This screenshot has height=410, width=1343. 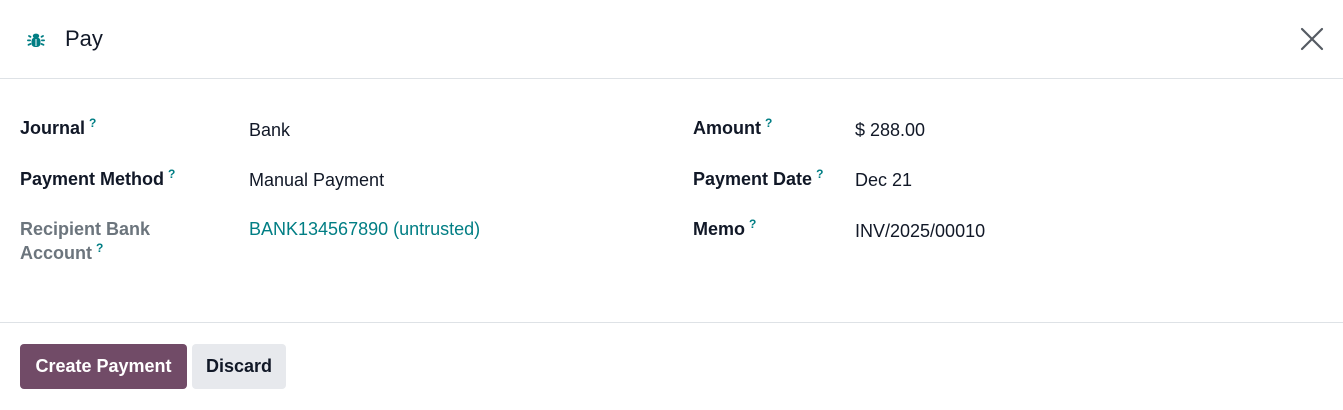 I want to click on recipient-bank-help-icon: ?, so click(x=99, y=248).